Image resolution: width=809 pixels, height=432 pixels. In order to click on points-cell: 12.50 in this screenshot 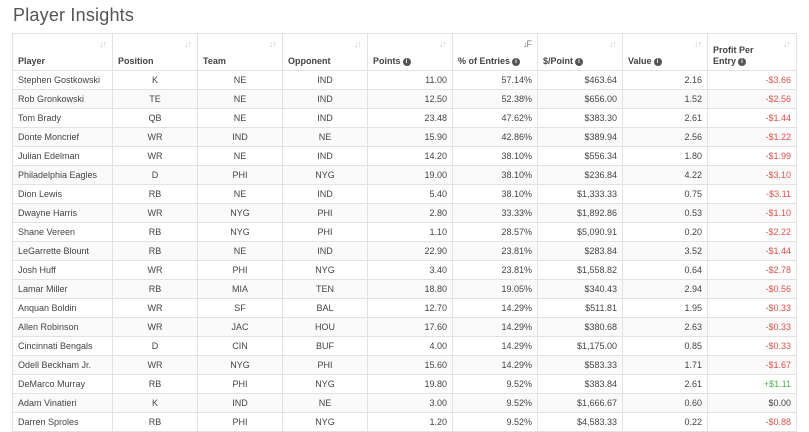, I will do `click(410, 99)`.